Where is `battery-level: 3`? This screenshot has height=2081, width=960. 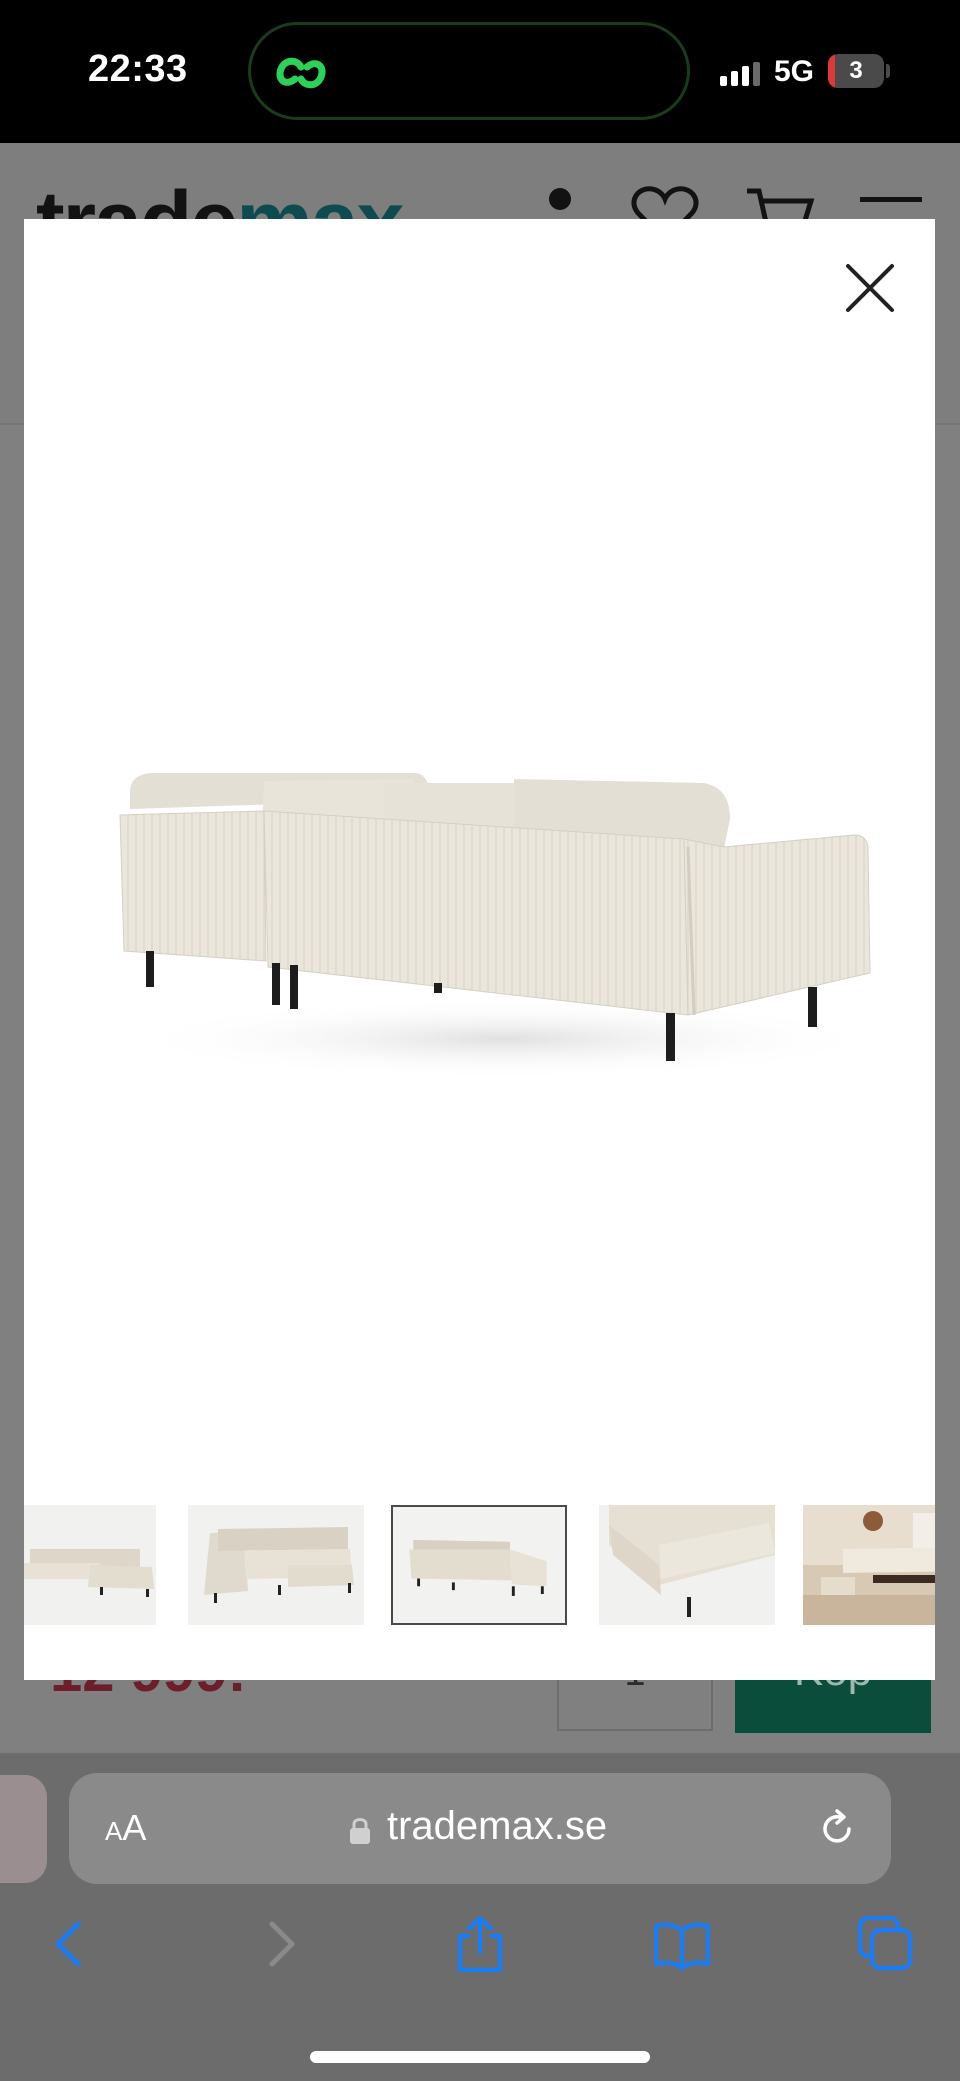
battery-level: 3 is located at coordinates (856, 70).